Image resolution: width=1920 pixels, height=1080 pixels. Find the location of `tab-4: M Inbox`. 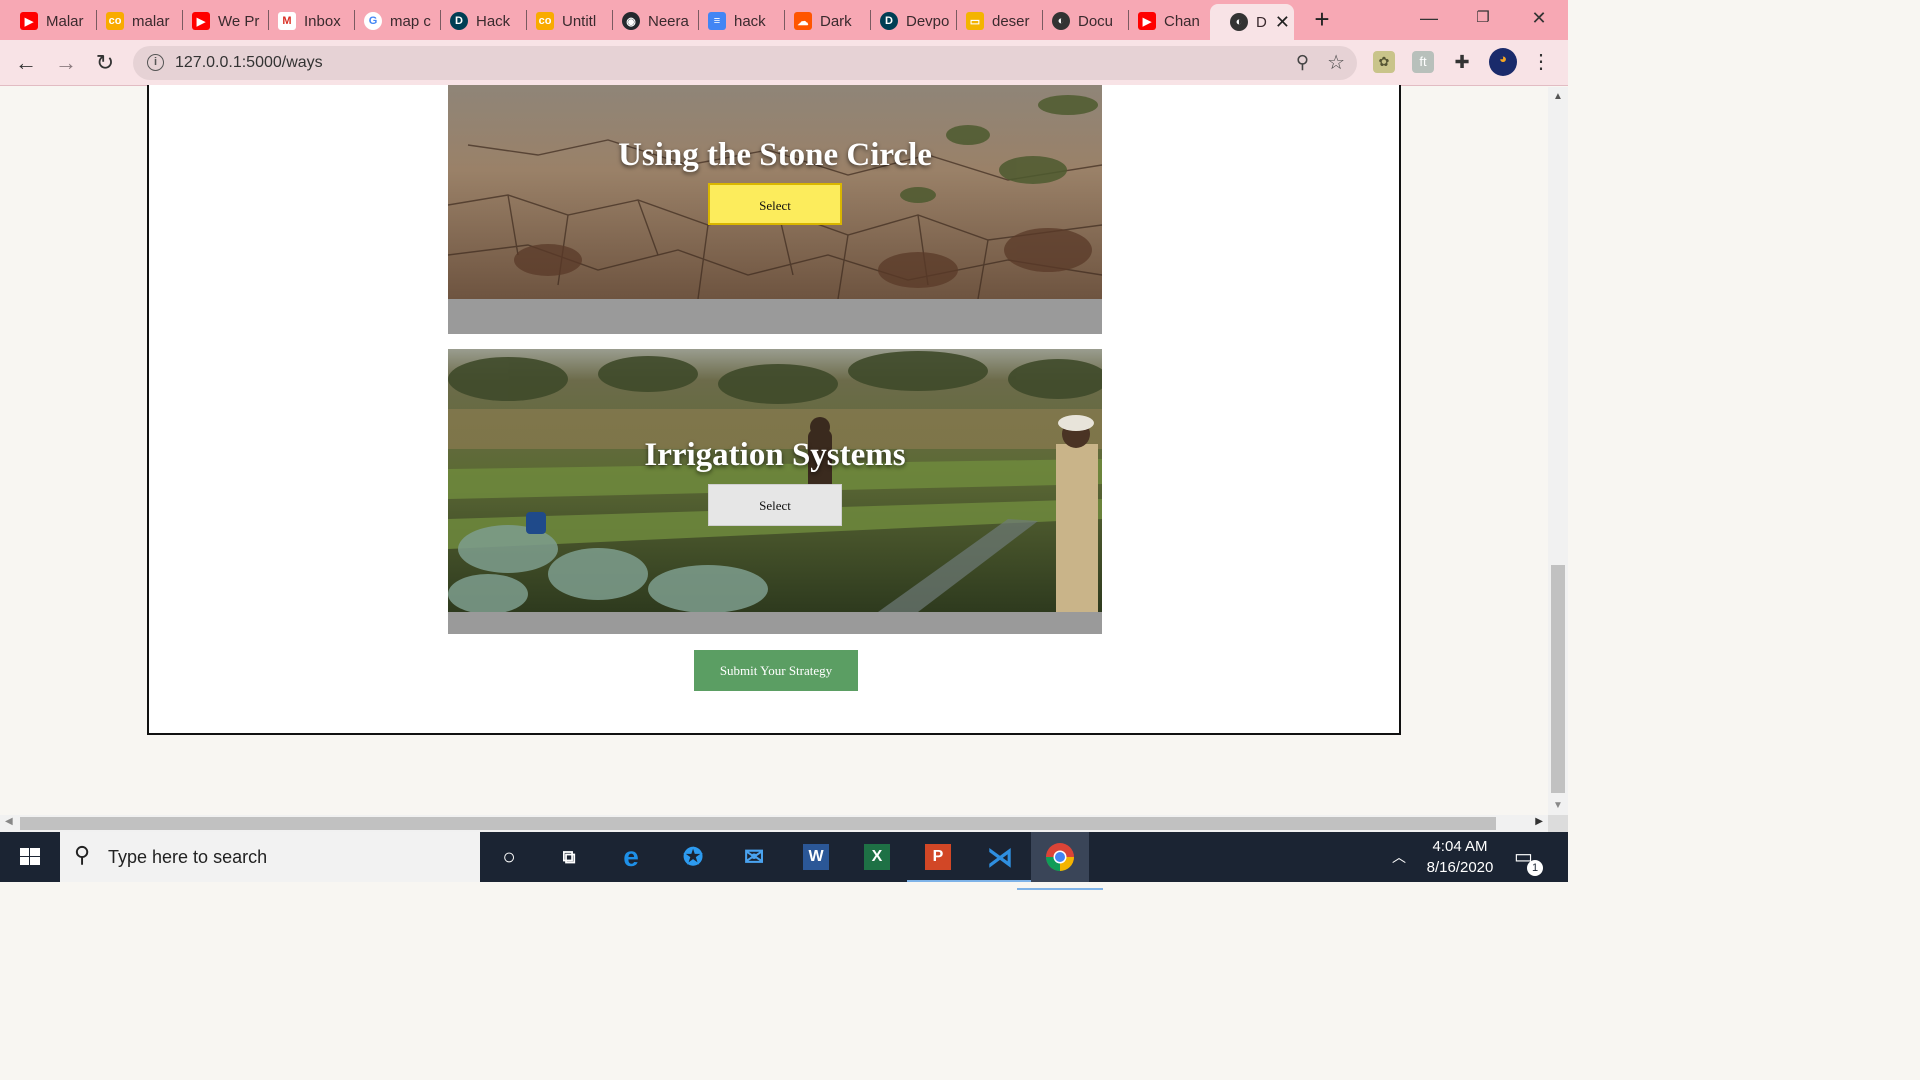

tab-4: M Inbox is located at coordinates (306, 21).